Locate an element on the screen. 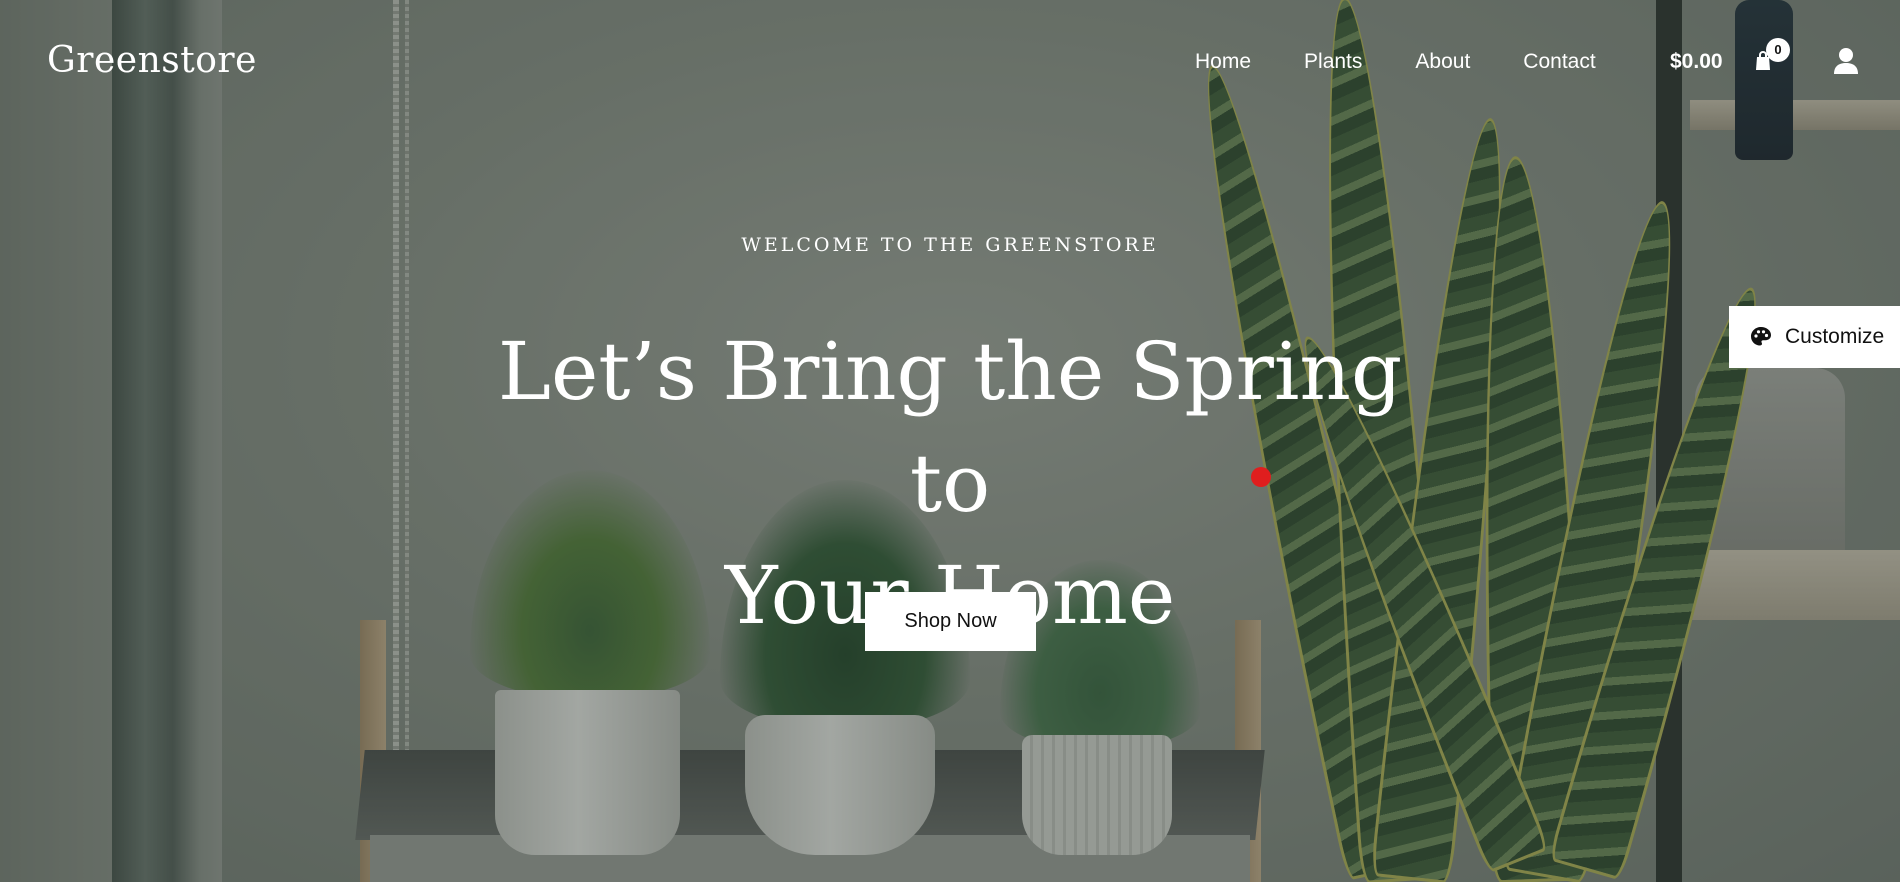 Image resolution: width=1900 pixels, height=882 pixels. nav-item-contact: Contact is located at coordinates (1559, 62).